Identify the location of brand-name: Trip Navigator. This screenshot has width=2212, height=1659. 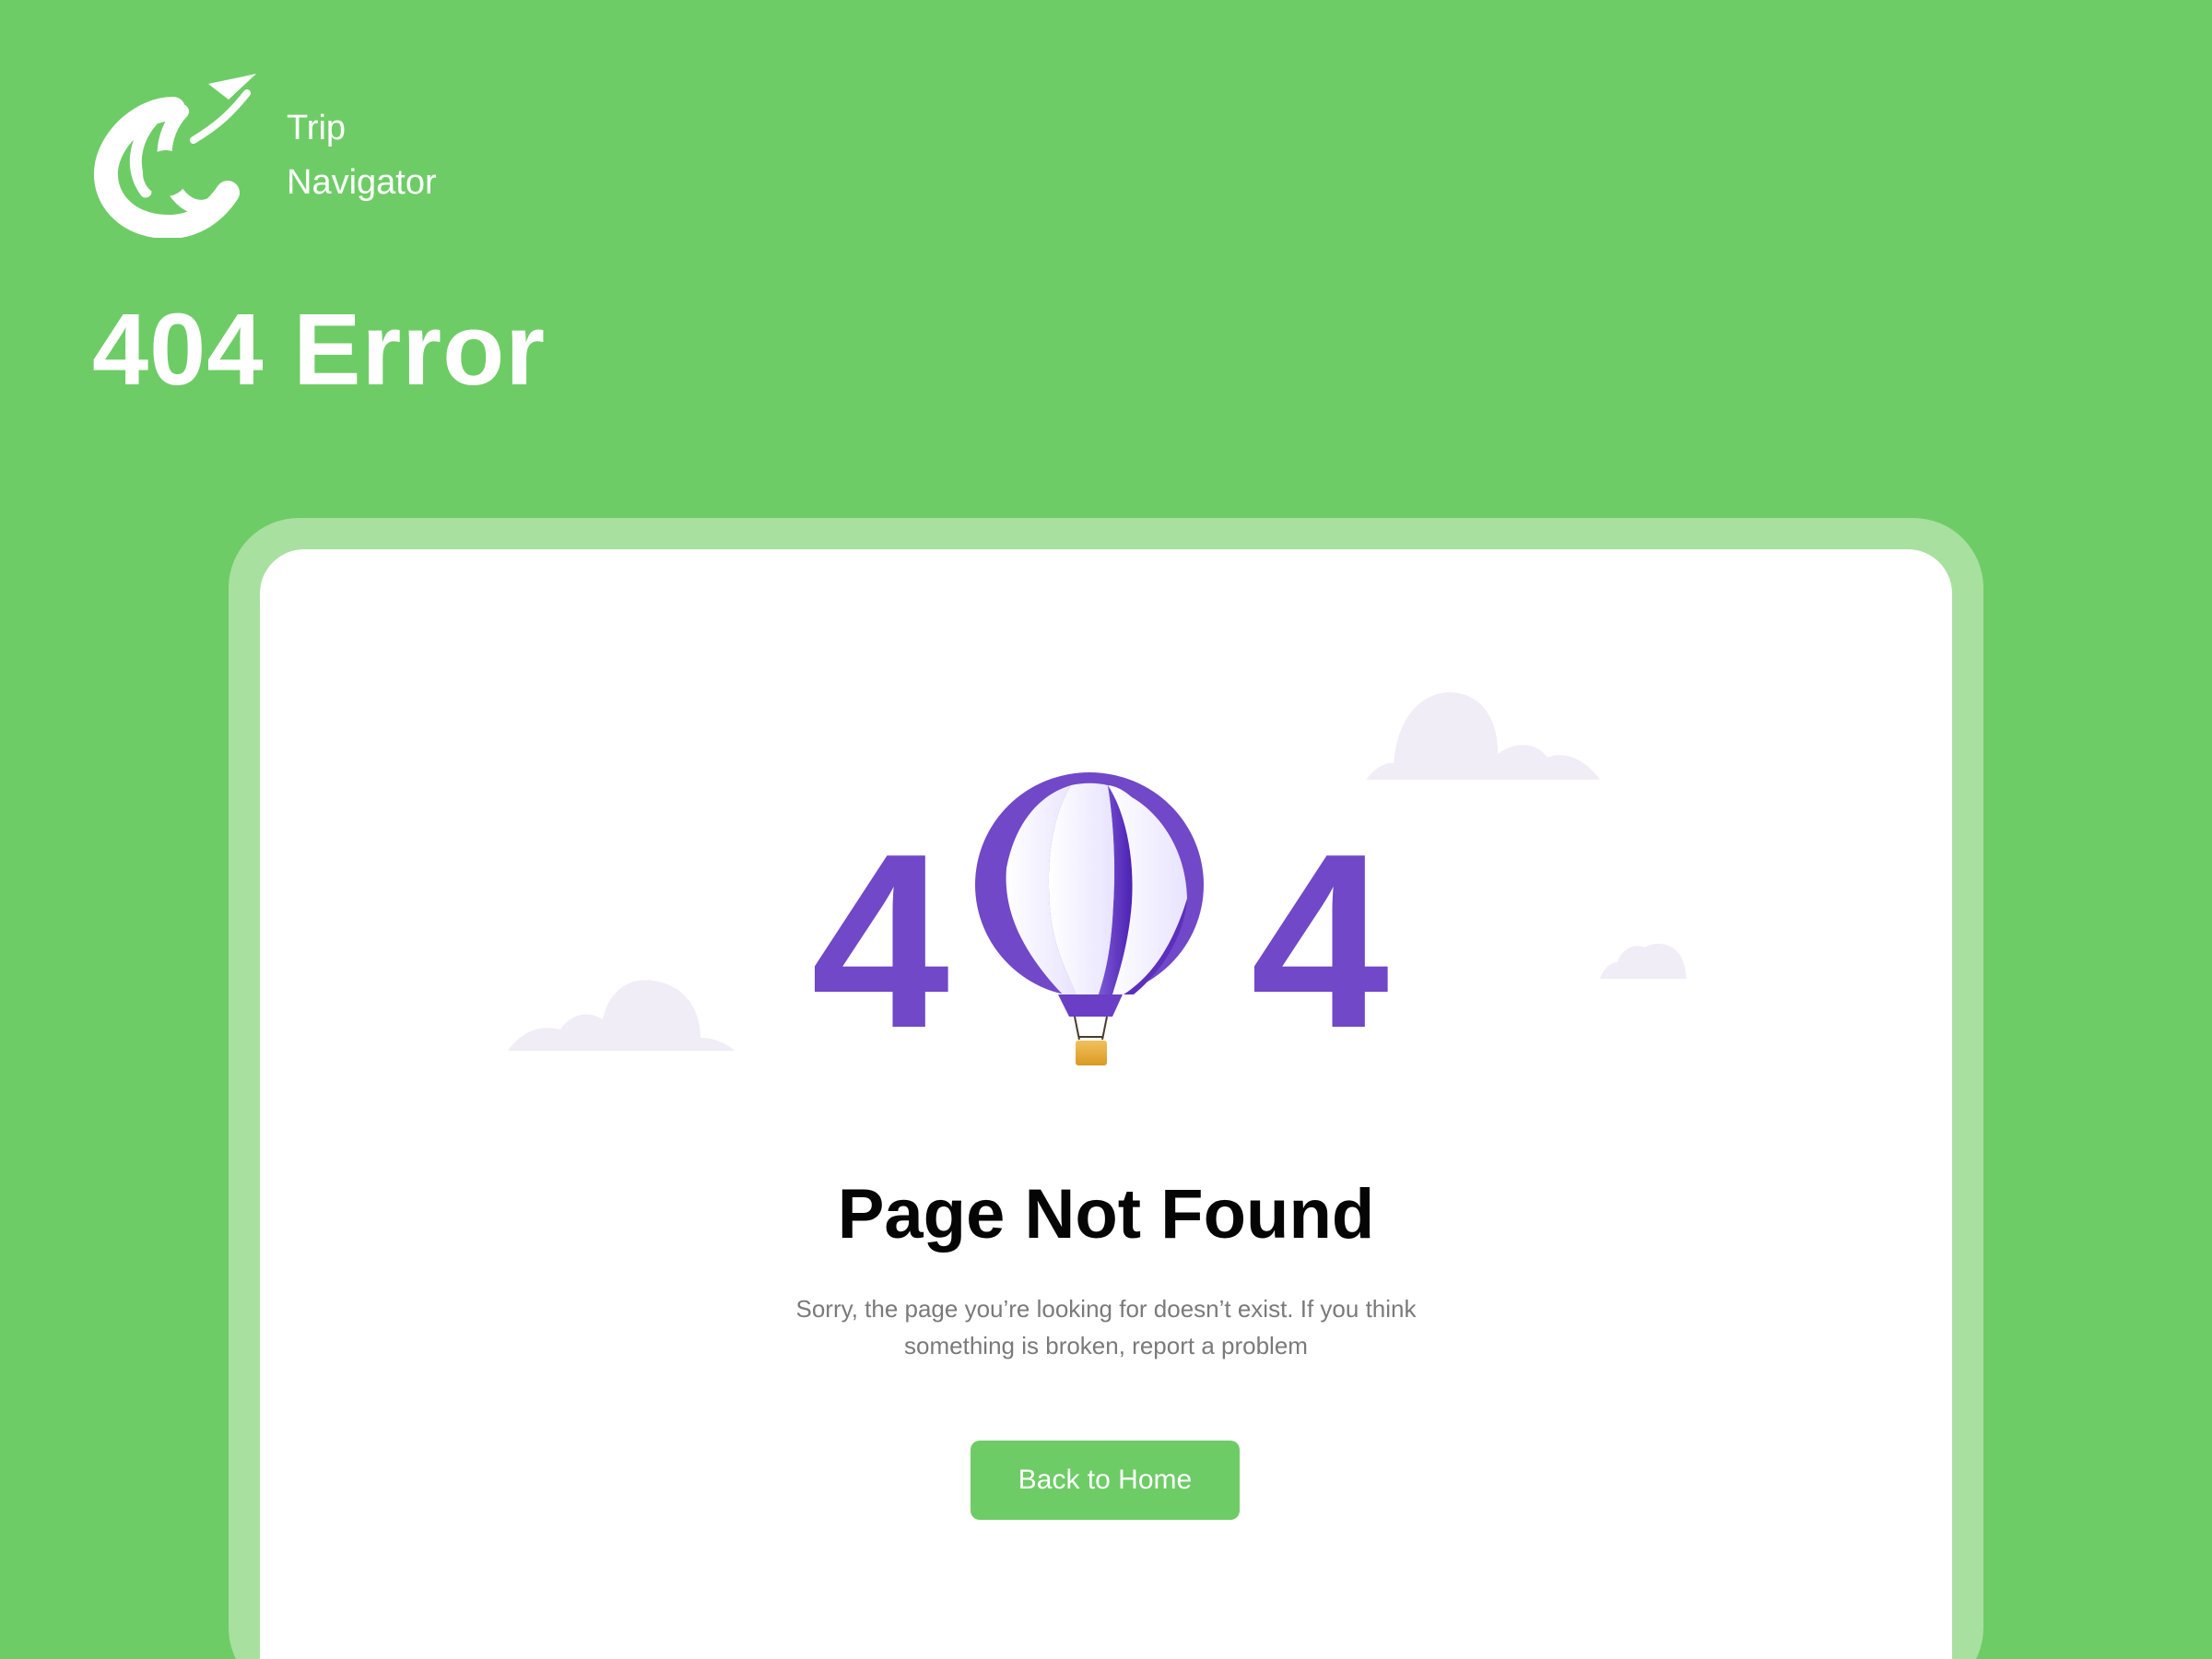
(362, 155).